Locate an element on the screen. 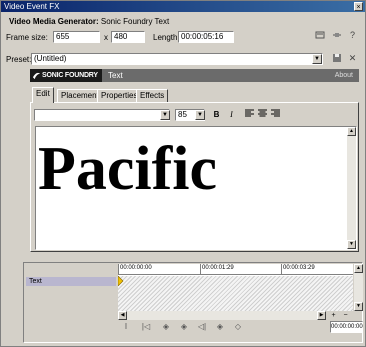 This screenshot has width=366, height=347. delete-preset-icon: ✕ is located at coordinates (352, 58).